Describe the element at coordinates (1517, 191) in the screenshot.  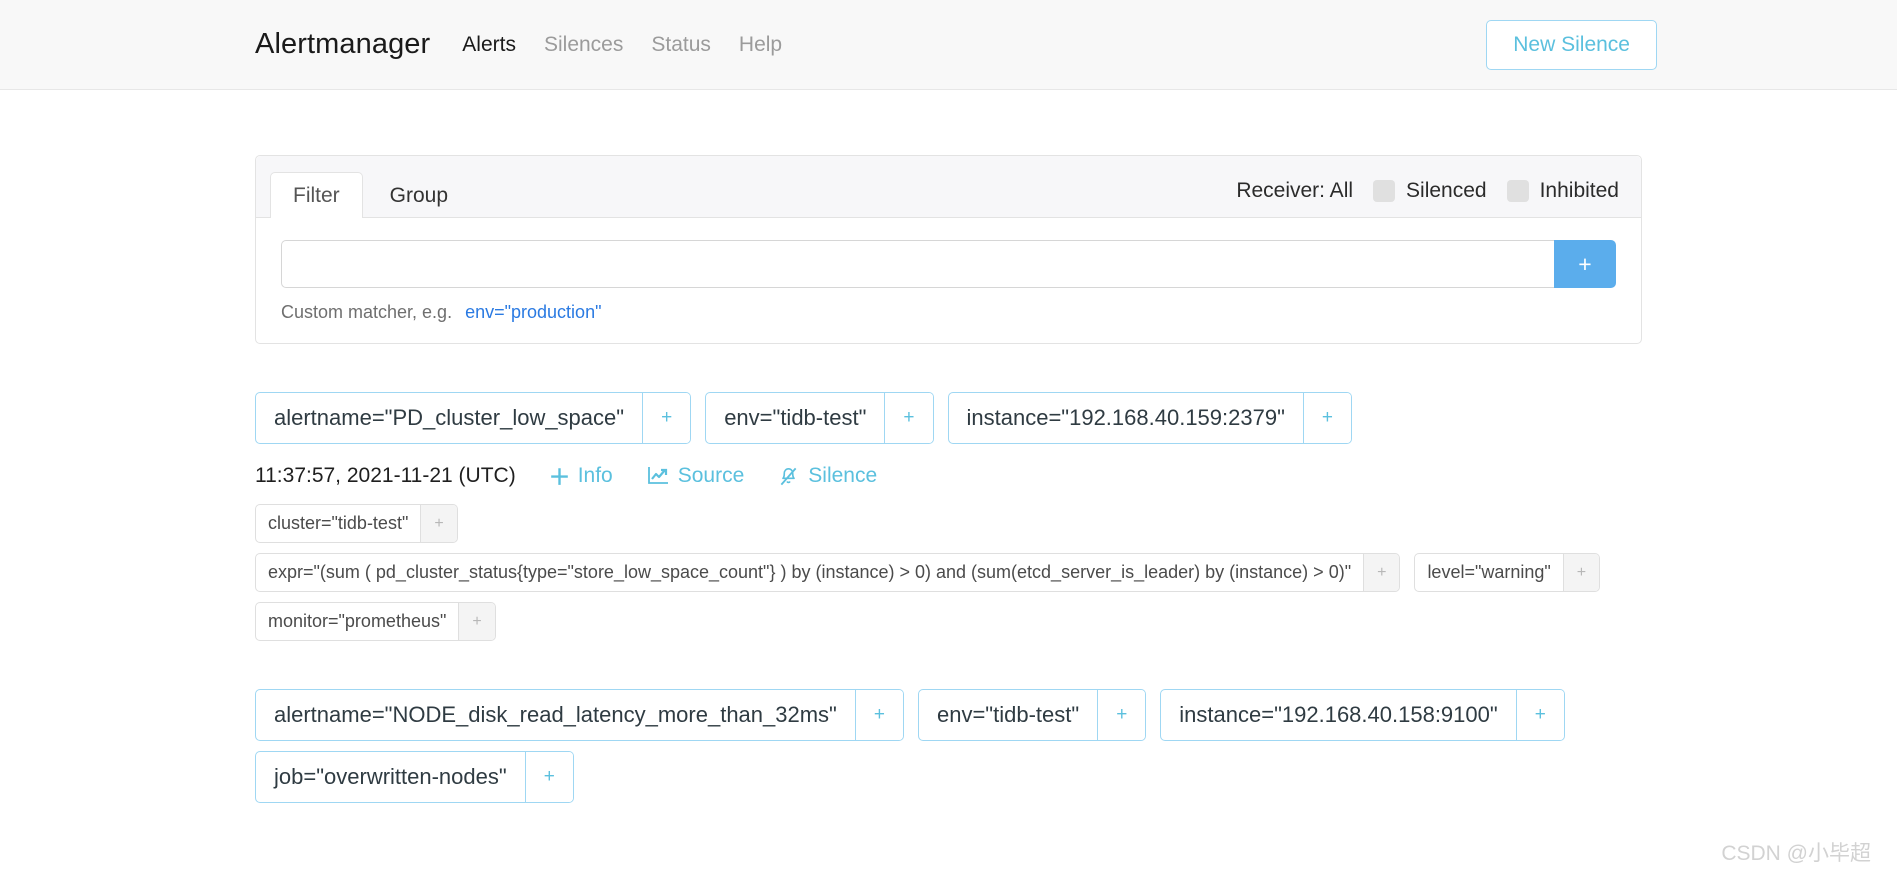
I see `inhibited-checkbox-icon` at that location.